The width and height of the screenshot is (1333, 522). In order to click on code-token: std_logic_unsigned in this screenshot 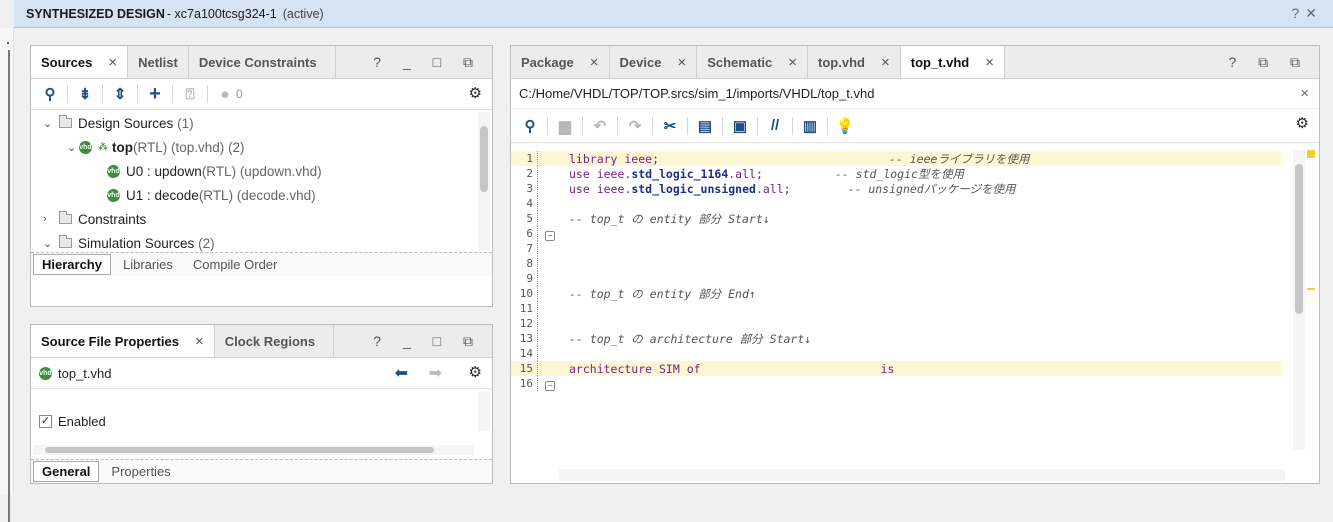, I will do `click(693, 188)`.